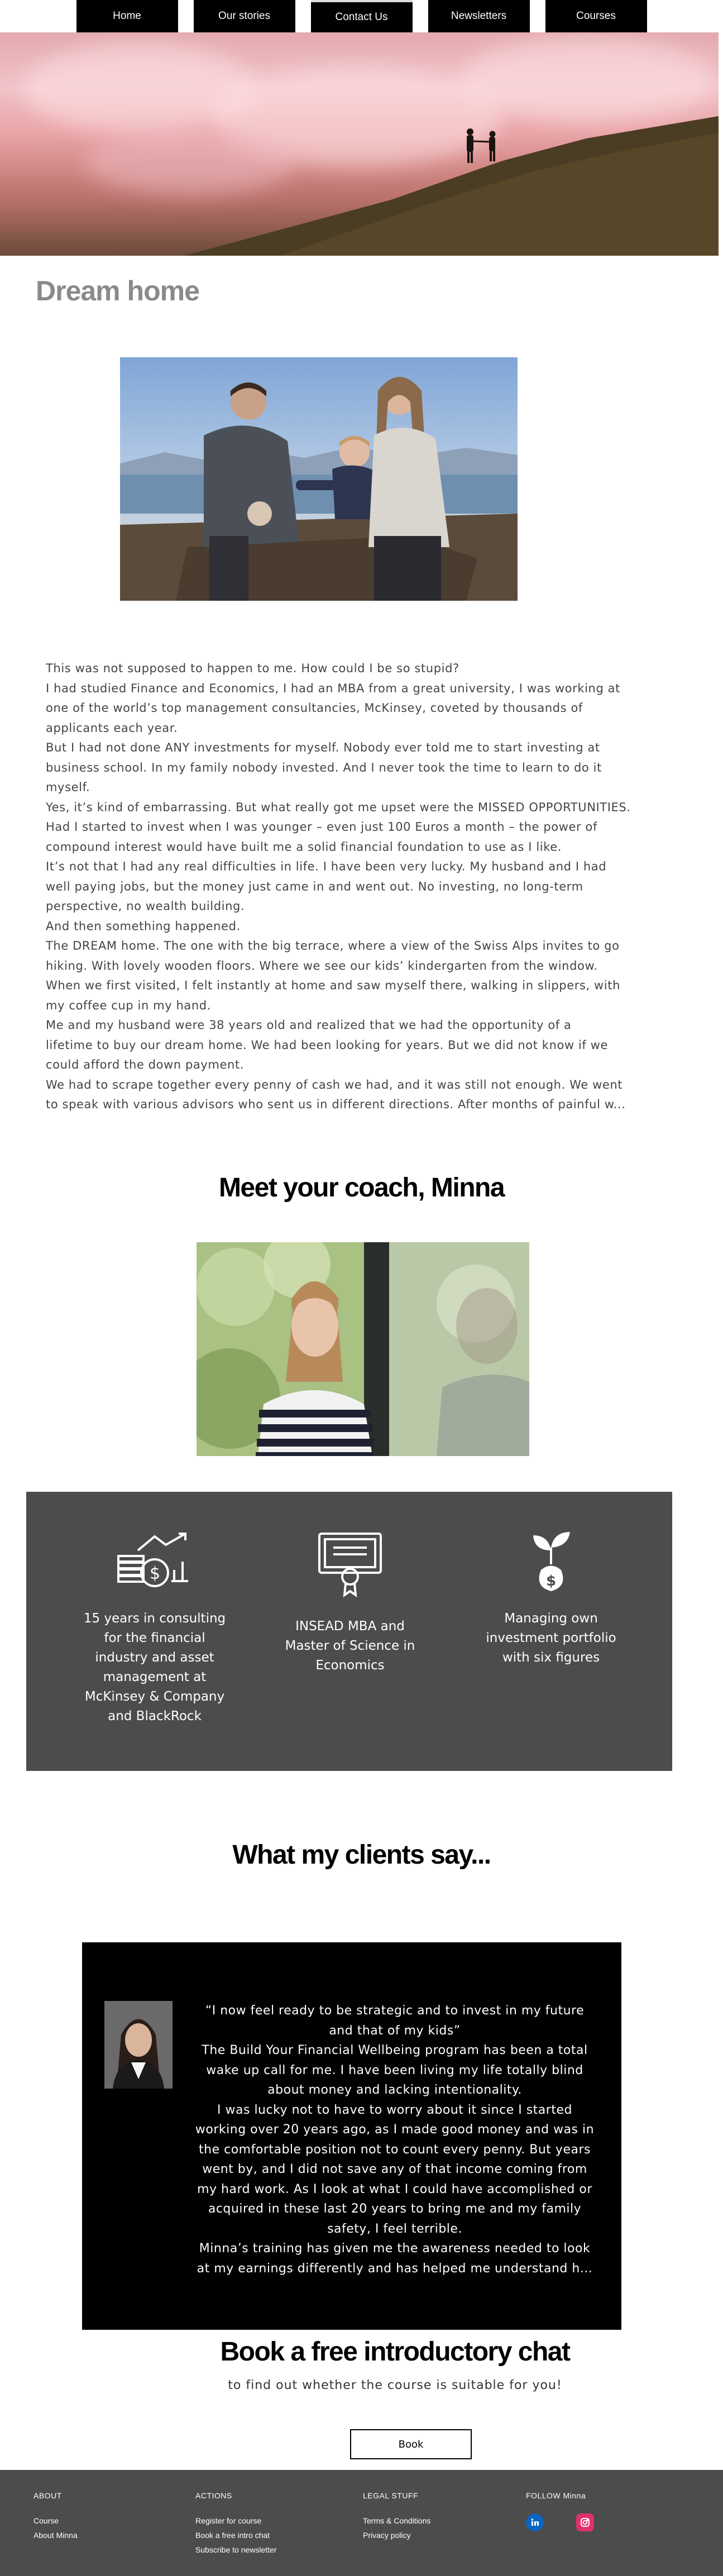  I want to click on footer-link-terms: Terms & Conditions, so click(396, 2520).